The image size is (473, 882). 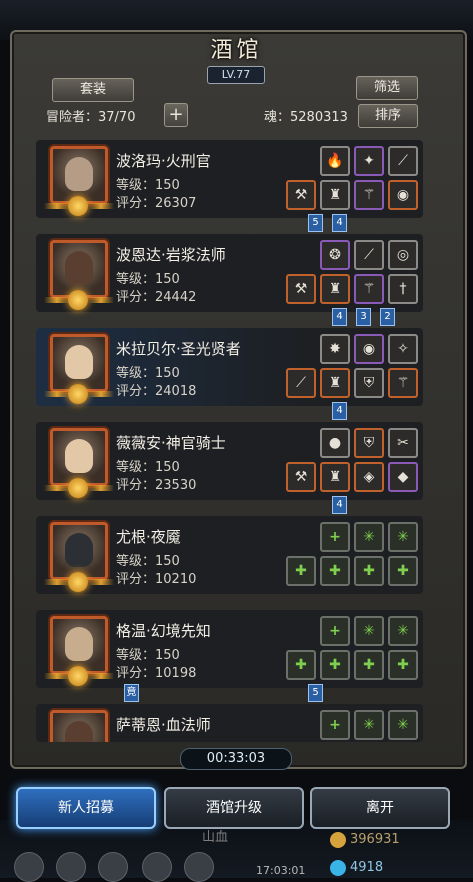 I want to click on outfit-button: 套装, so click(x=93, y=90).